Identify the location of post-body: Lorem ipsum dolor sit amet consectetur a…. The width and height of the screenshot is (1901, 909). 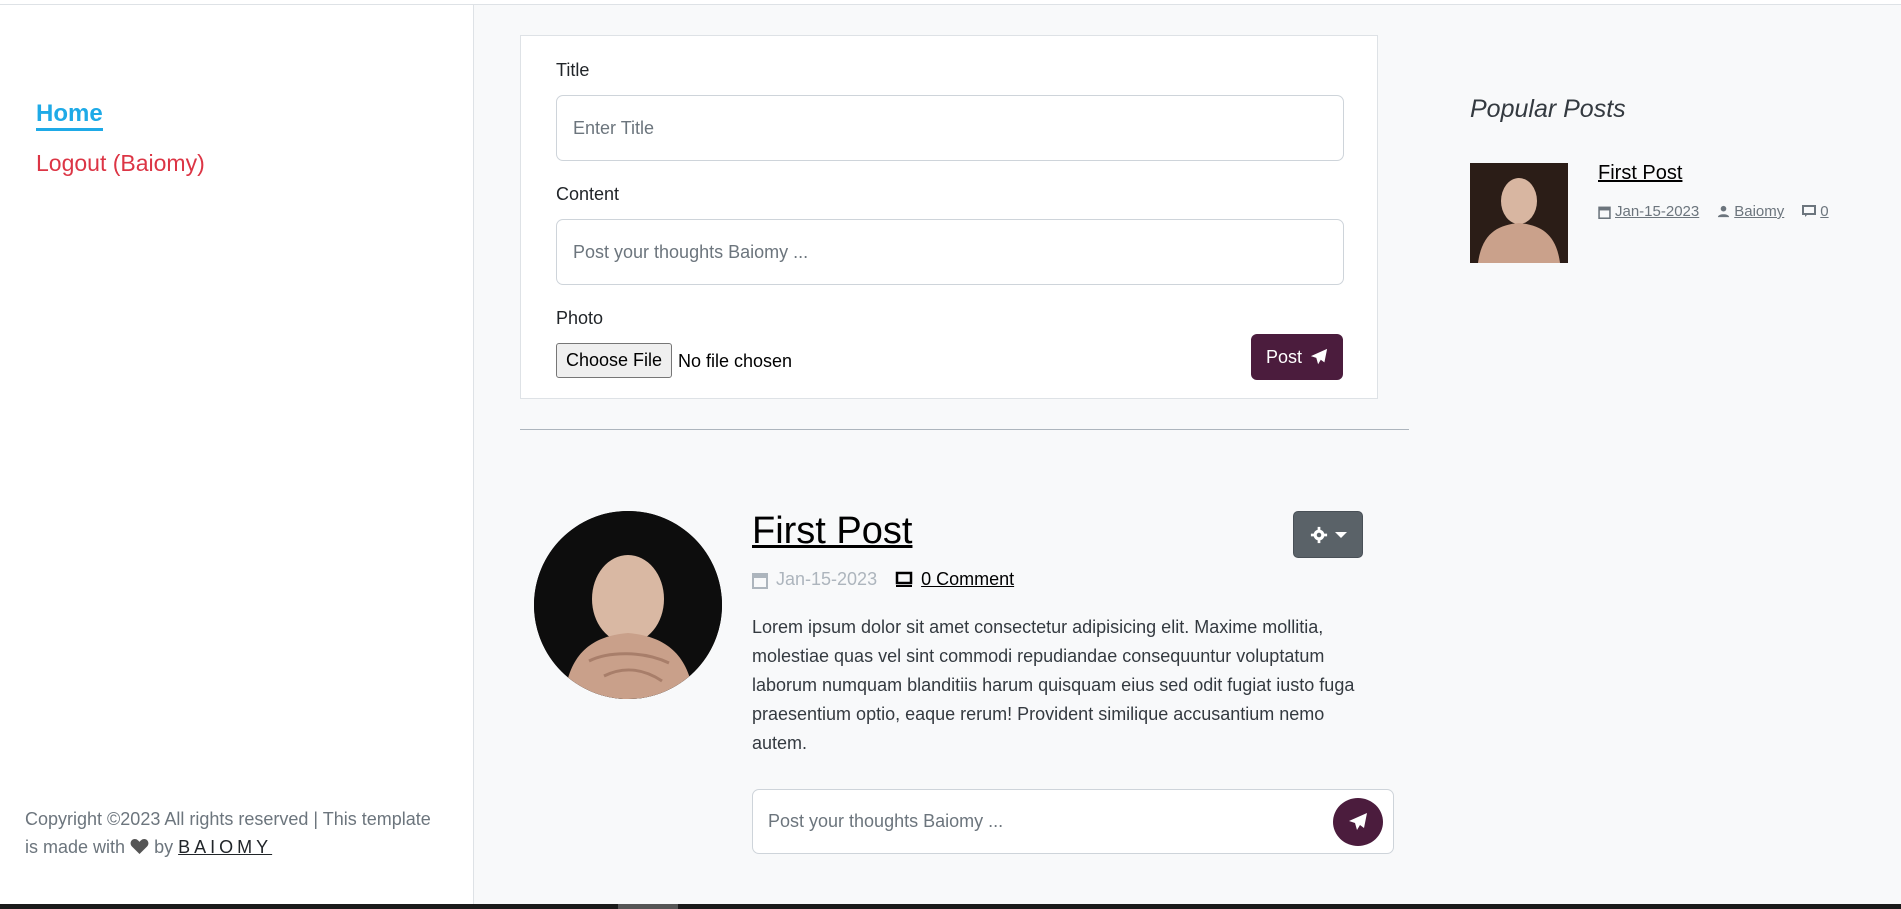
(1053, 685).